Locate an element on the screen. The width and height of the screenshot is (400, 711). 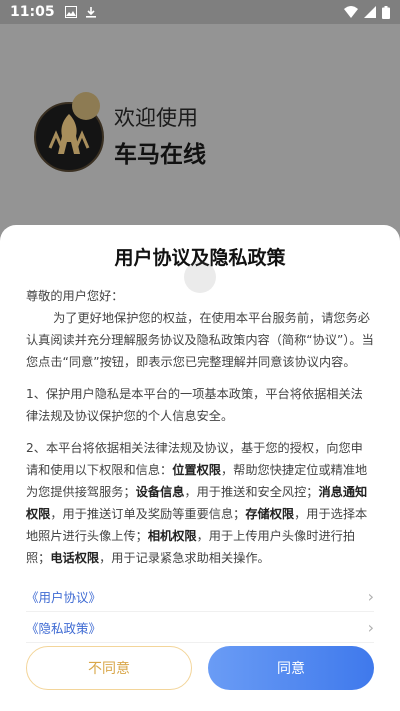
battery-icon is located at coordinates (386, 12).